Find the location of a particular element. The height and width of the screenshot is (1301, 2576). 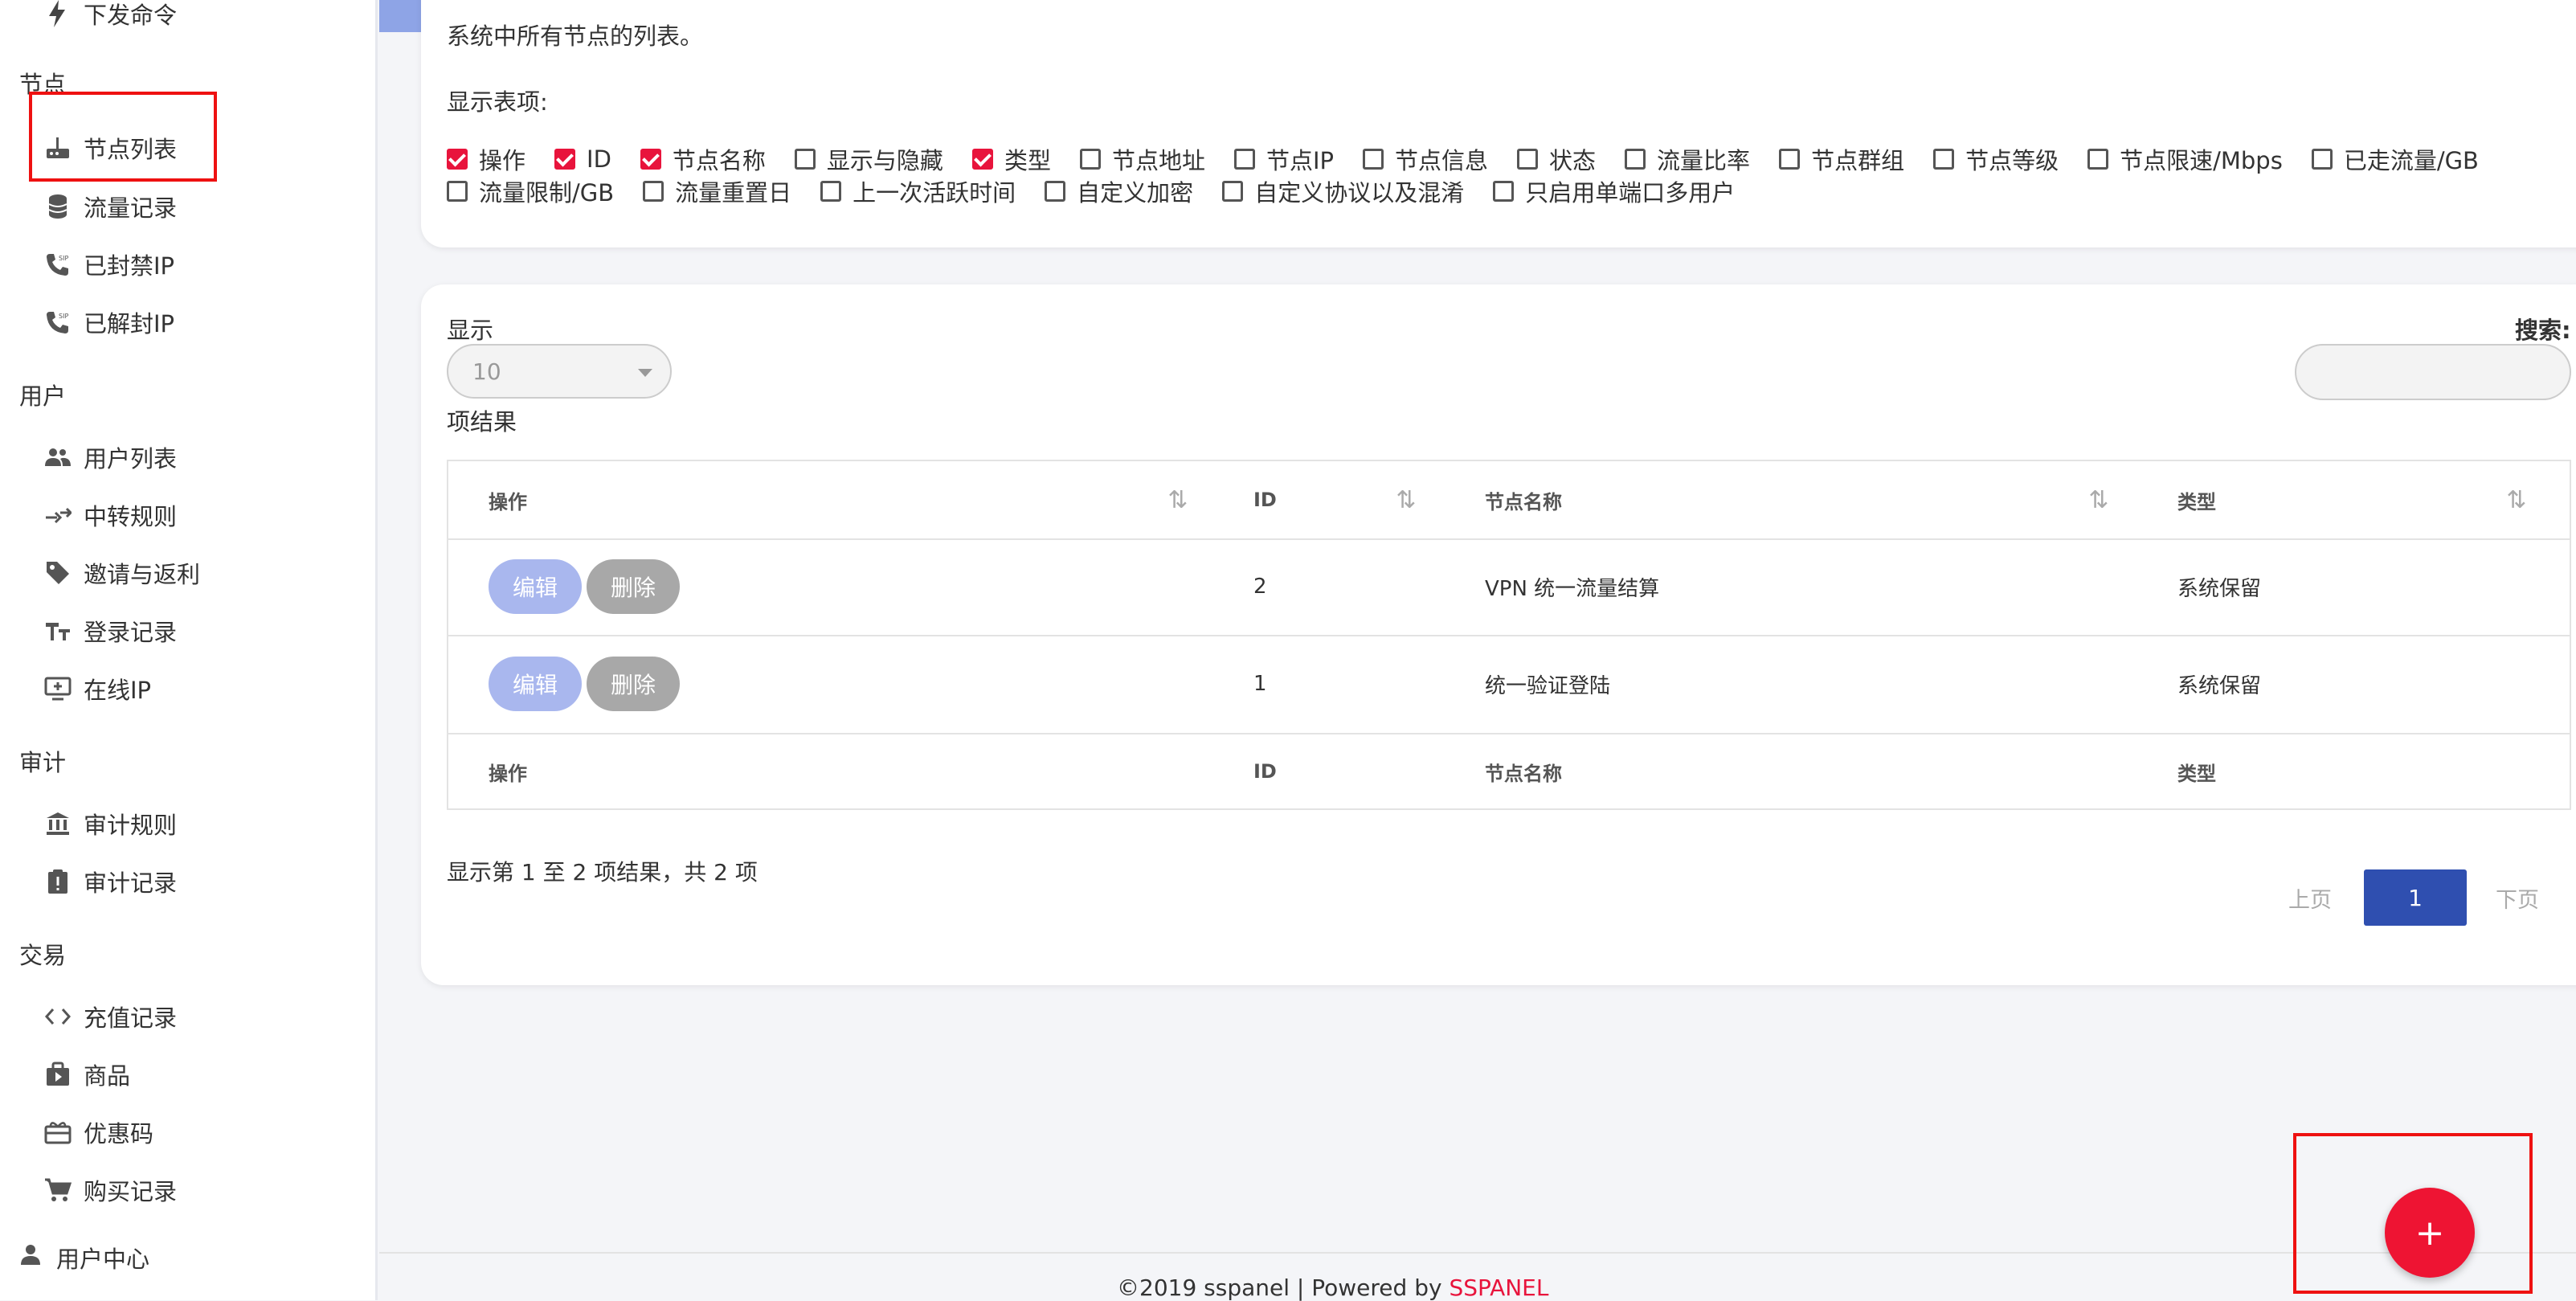

sidebar-item-banned-ip: SIP 已封禁IP is located at coordinates (108, 264).